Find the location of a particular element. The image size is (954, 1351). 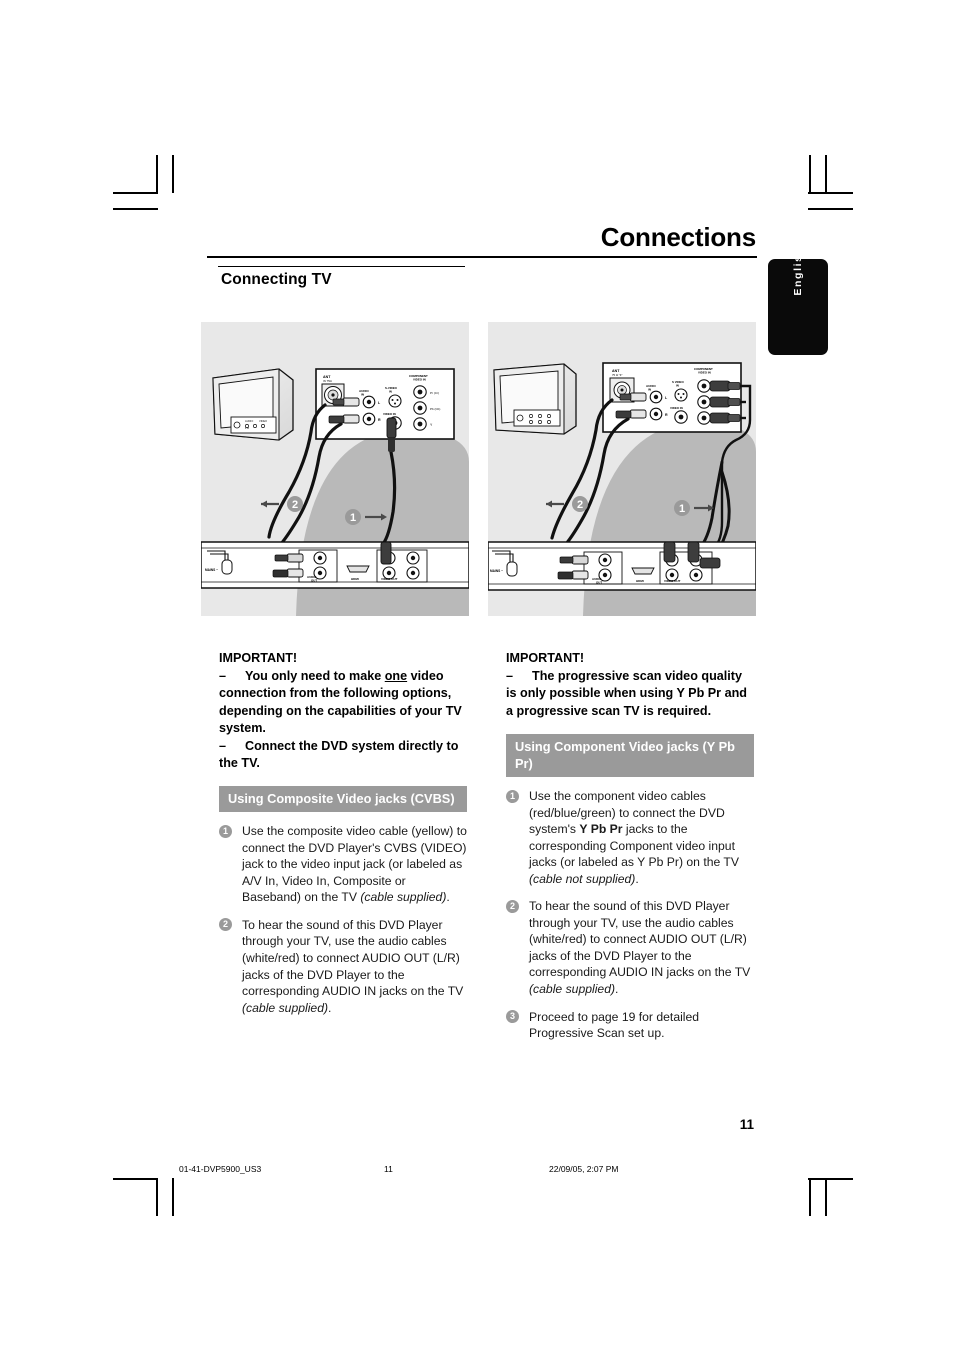

crop-mark-top-right-v is located at coordinates (810, 174).